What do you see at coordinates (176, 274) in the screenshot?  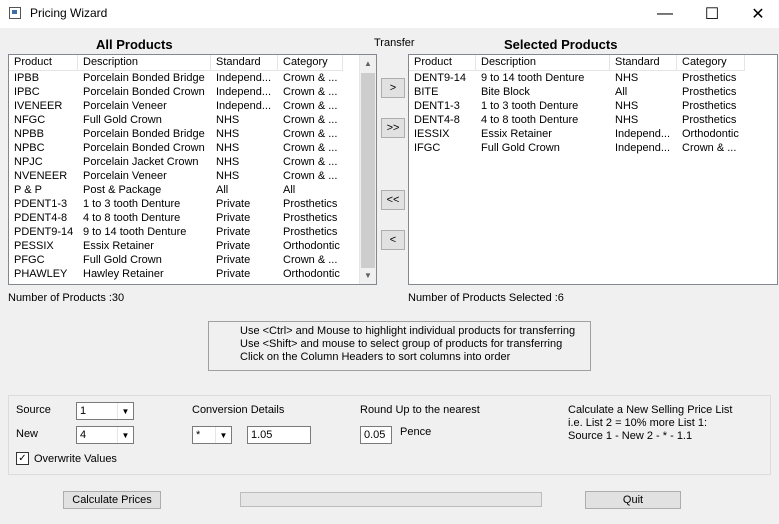 I see `table-row: PHAWLEY Hawley Retainer Private Orthodontic` at bounding box center [176, 274].